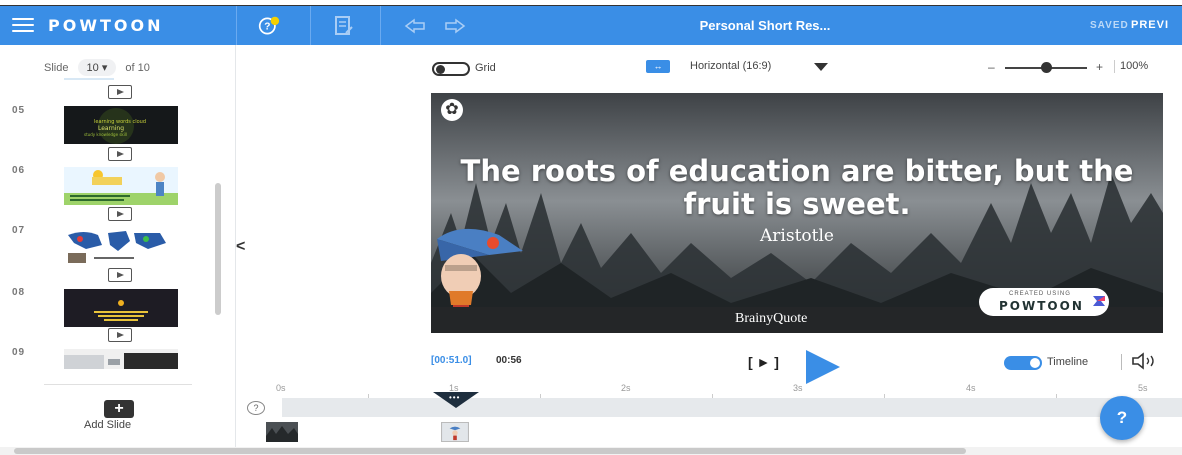  Describe the element at coordinates (1023, 363) in the screenshot. I see `timeline-toggle` at that location.